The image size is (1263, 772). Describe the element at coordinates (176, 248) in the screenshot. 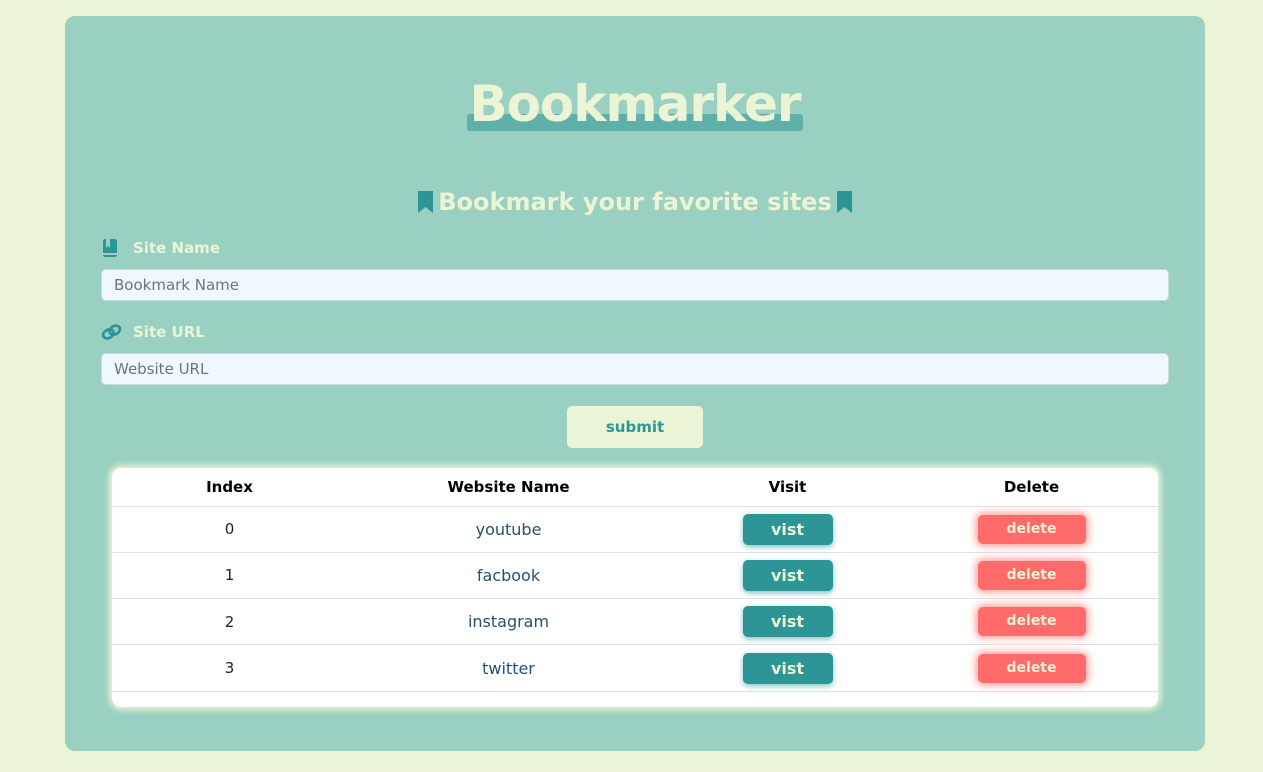

I see `site-name-label-text: Site Name` at that location.